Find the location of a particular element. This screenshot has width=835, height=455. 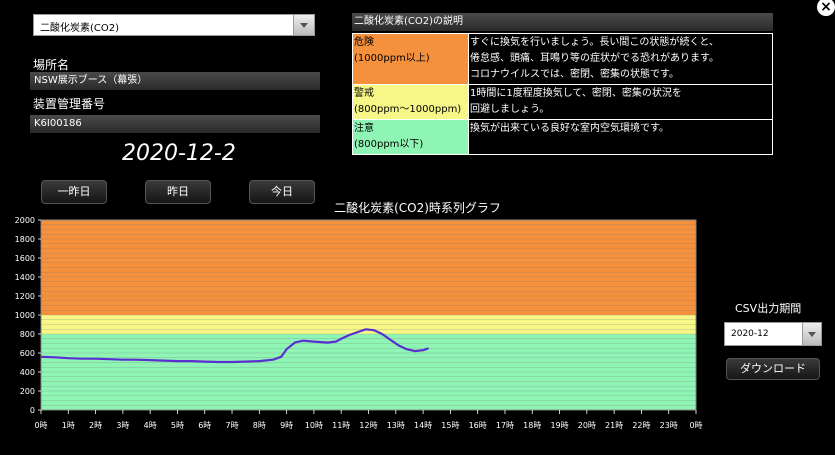

y-tick-label: 400 is located at coordinates (27, 372).